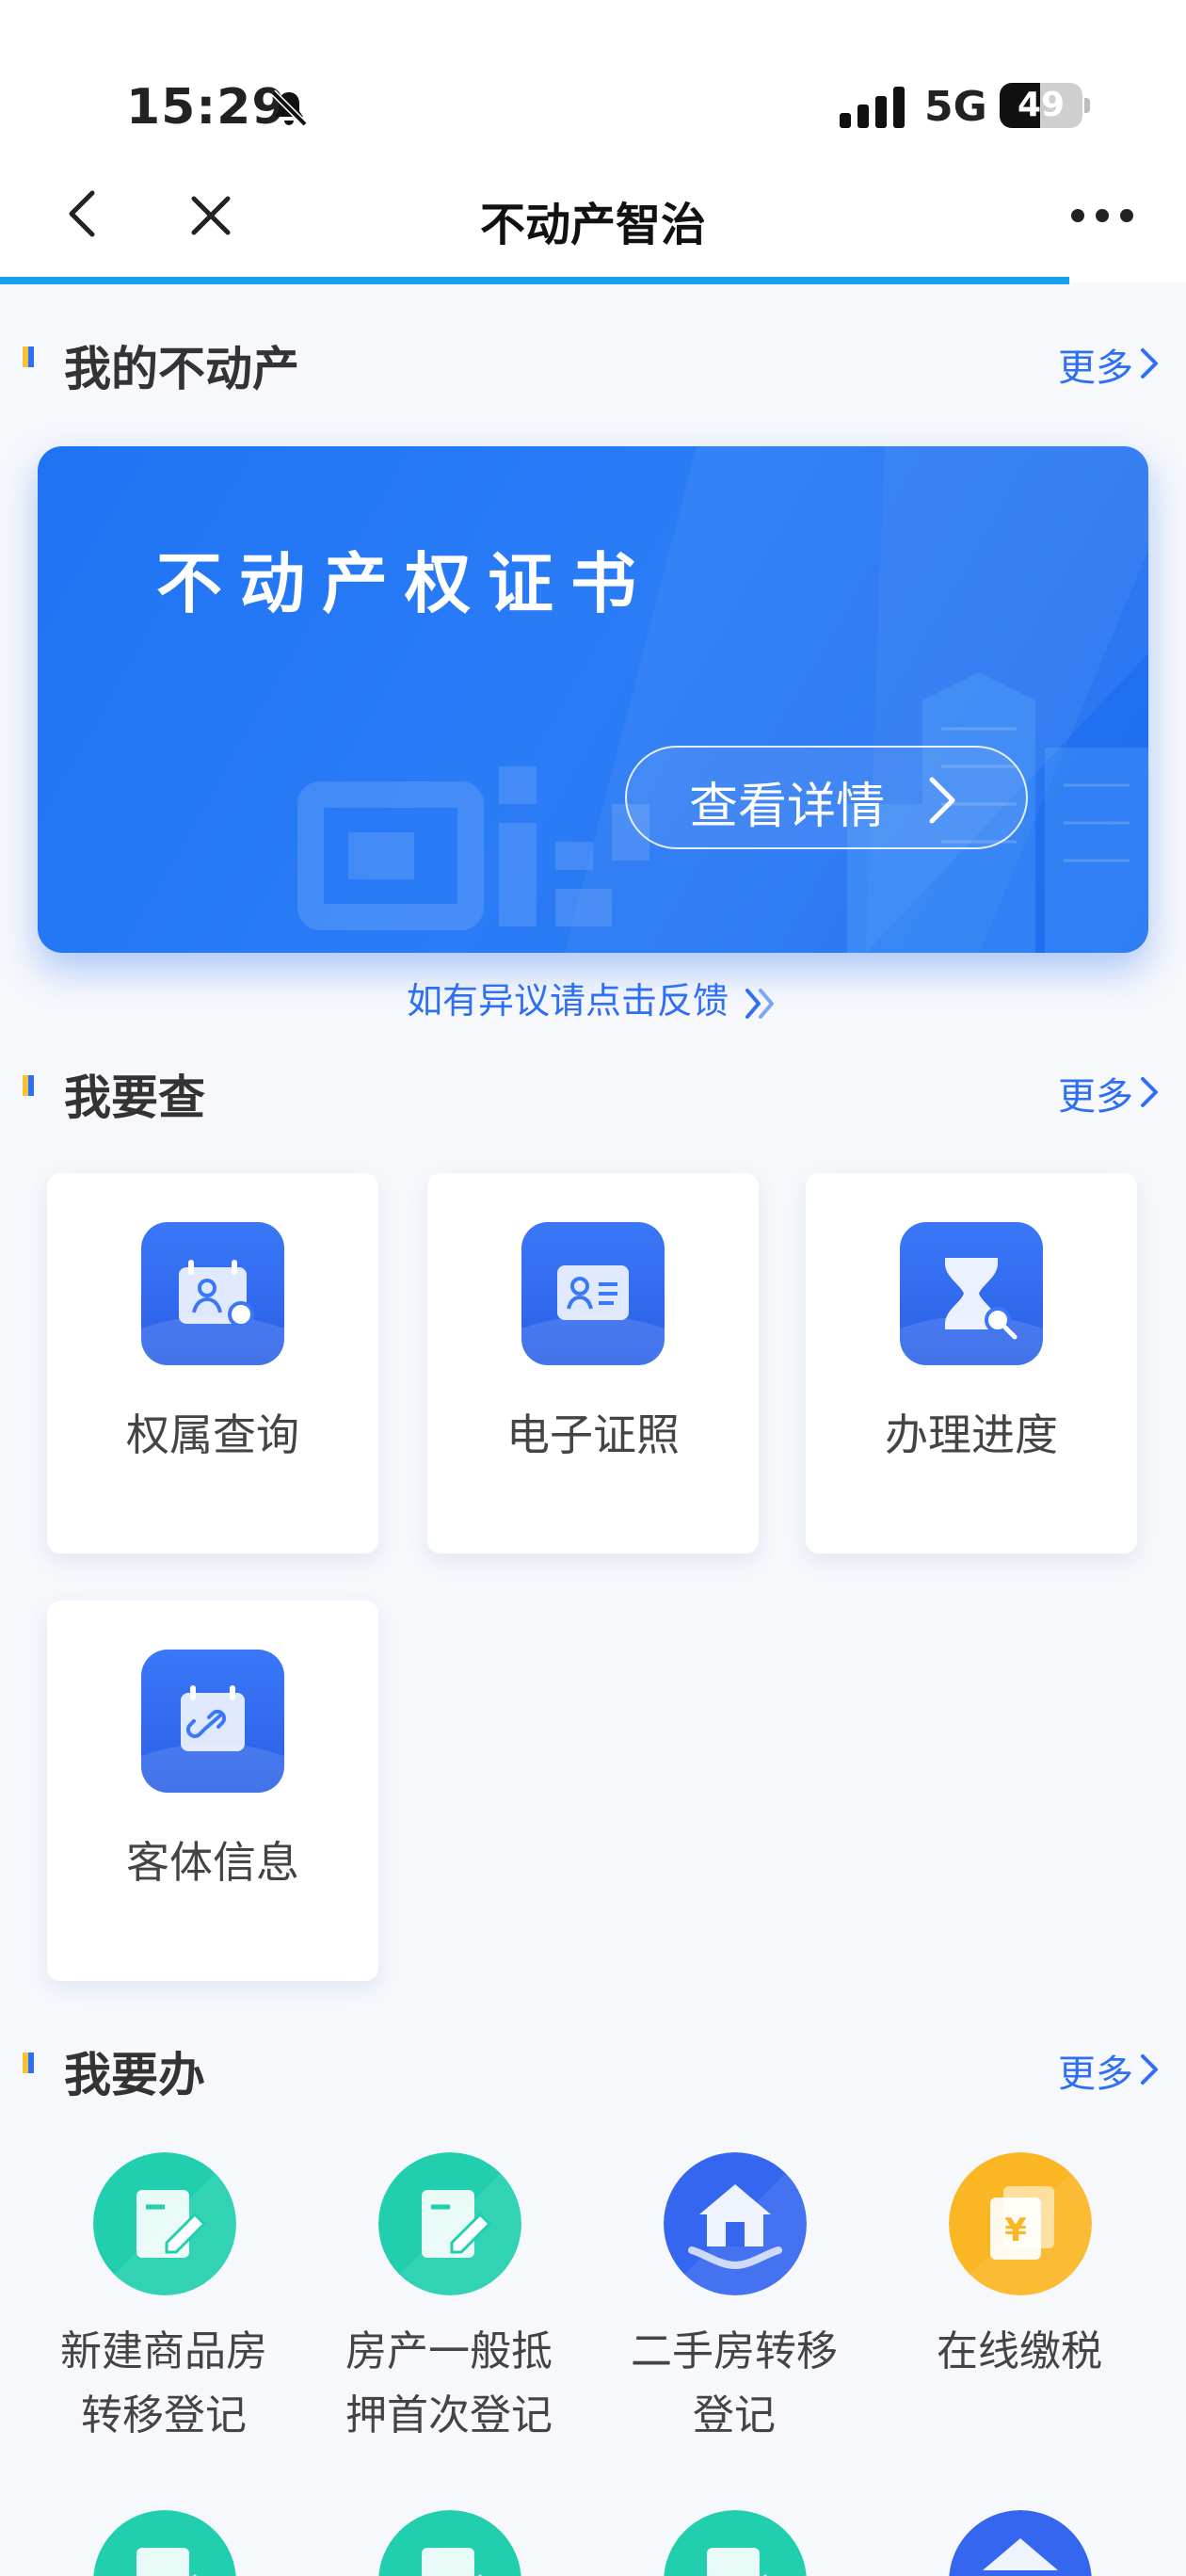 The image size is (1186, 2576). What do you see at coordinates (593, 2065) in the screenshot?
I see `section-header-services: 我要办 更多` at bounding box center [593, 2065].